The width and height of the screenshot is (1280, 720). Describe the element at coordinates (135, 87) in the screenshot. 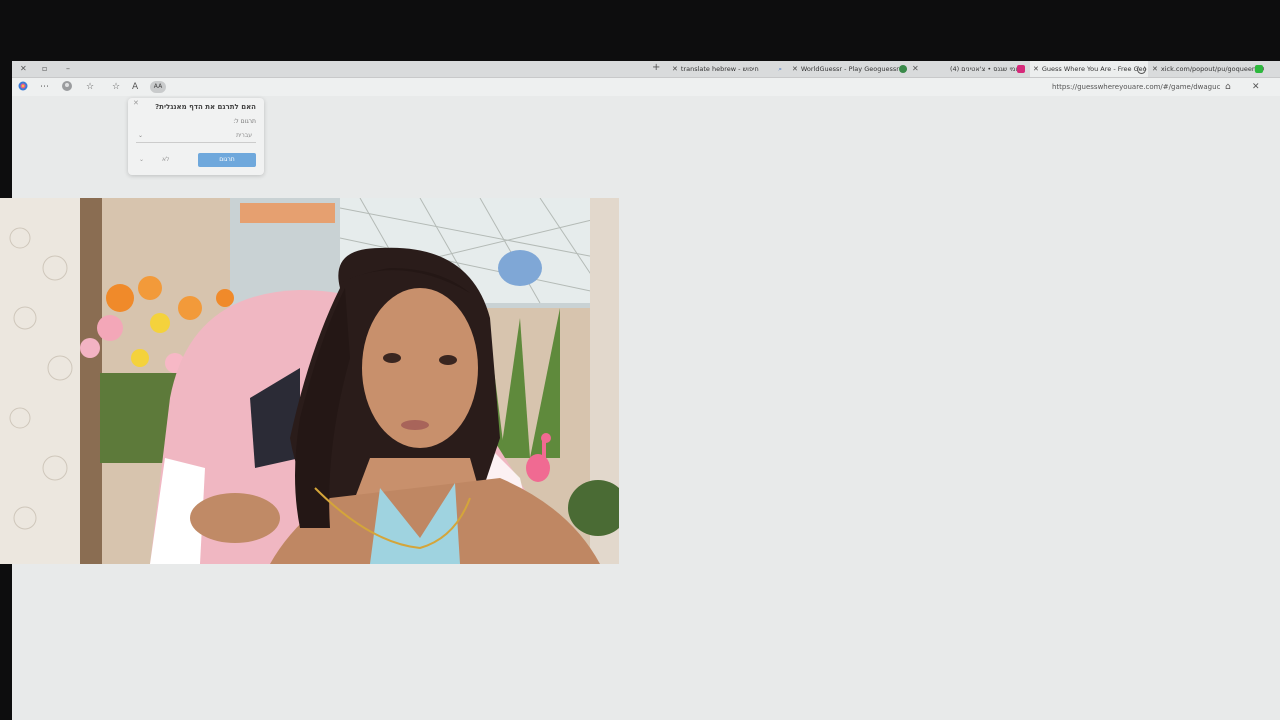

I see `read-aloud-icon: A` at that location.